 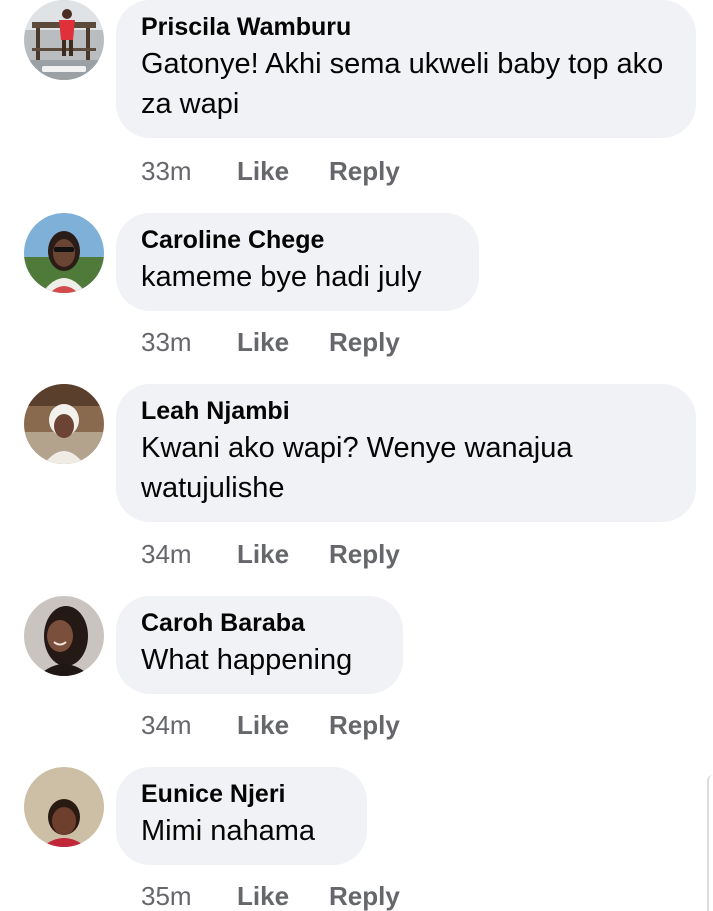 What do you see at coordinates (247, 660) in the screenshot?
I see `comment-text: What happening` at bounding box center [247, 660].